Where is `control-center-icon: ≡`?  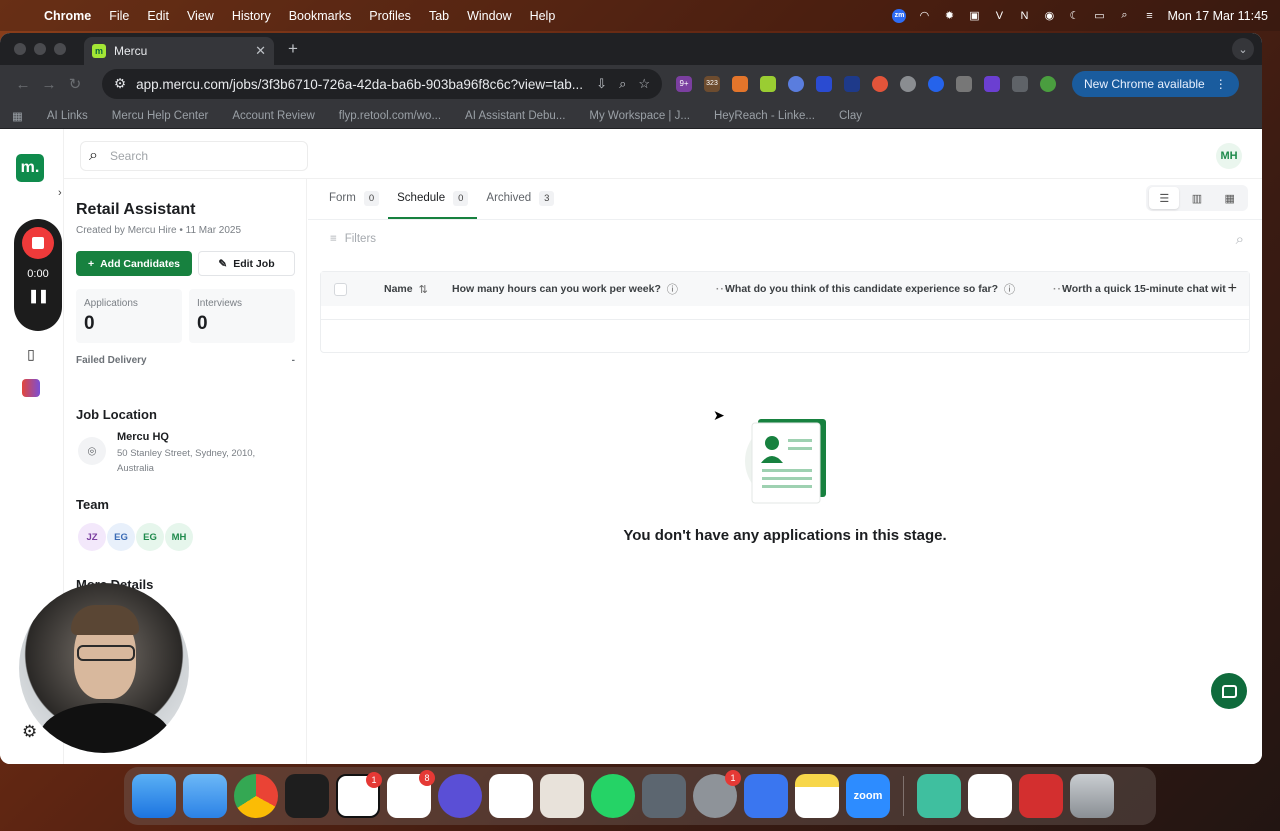 control-center-icon: ≡ is located at coordinates (1149, 16).